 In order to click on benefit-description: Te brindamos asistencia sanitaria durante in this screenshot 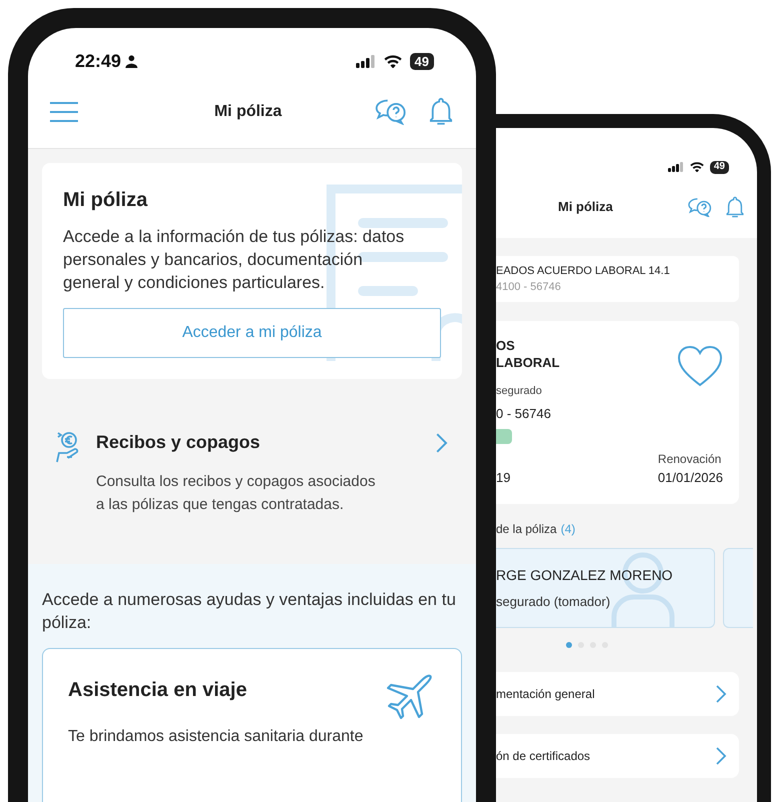, I will do `click(216, 737)`.